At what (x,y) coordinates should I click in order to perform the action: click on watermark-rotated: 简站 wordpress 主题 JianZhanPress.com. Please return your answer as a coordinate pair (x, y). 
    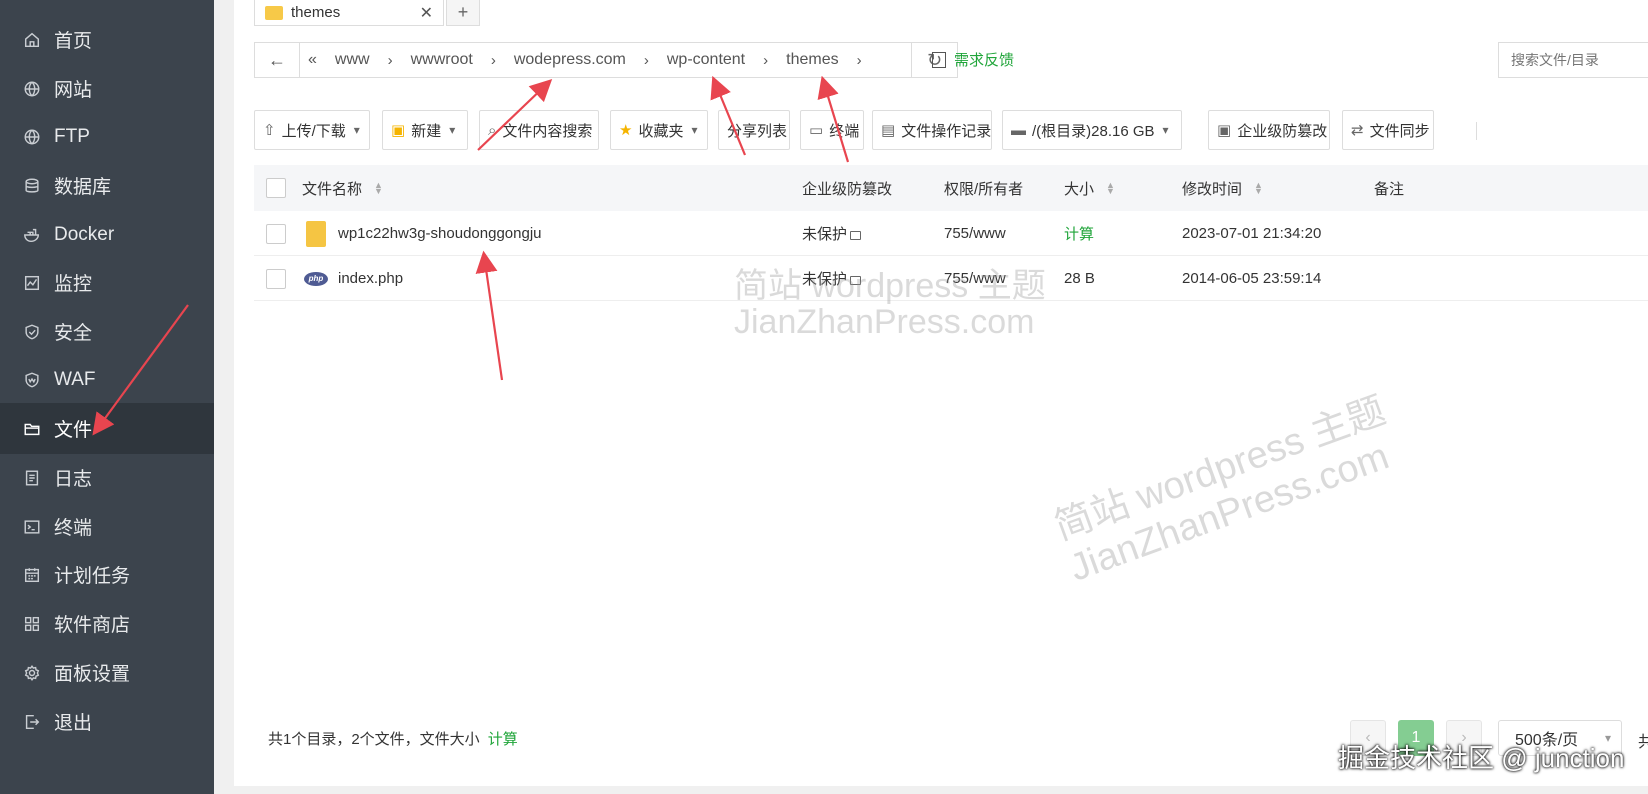
    Looking at the image, I should click on (1227, 490).